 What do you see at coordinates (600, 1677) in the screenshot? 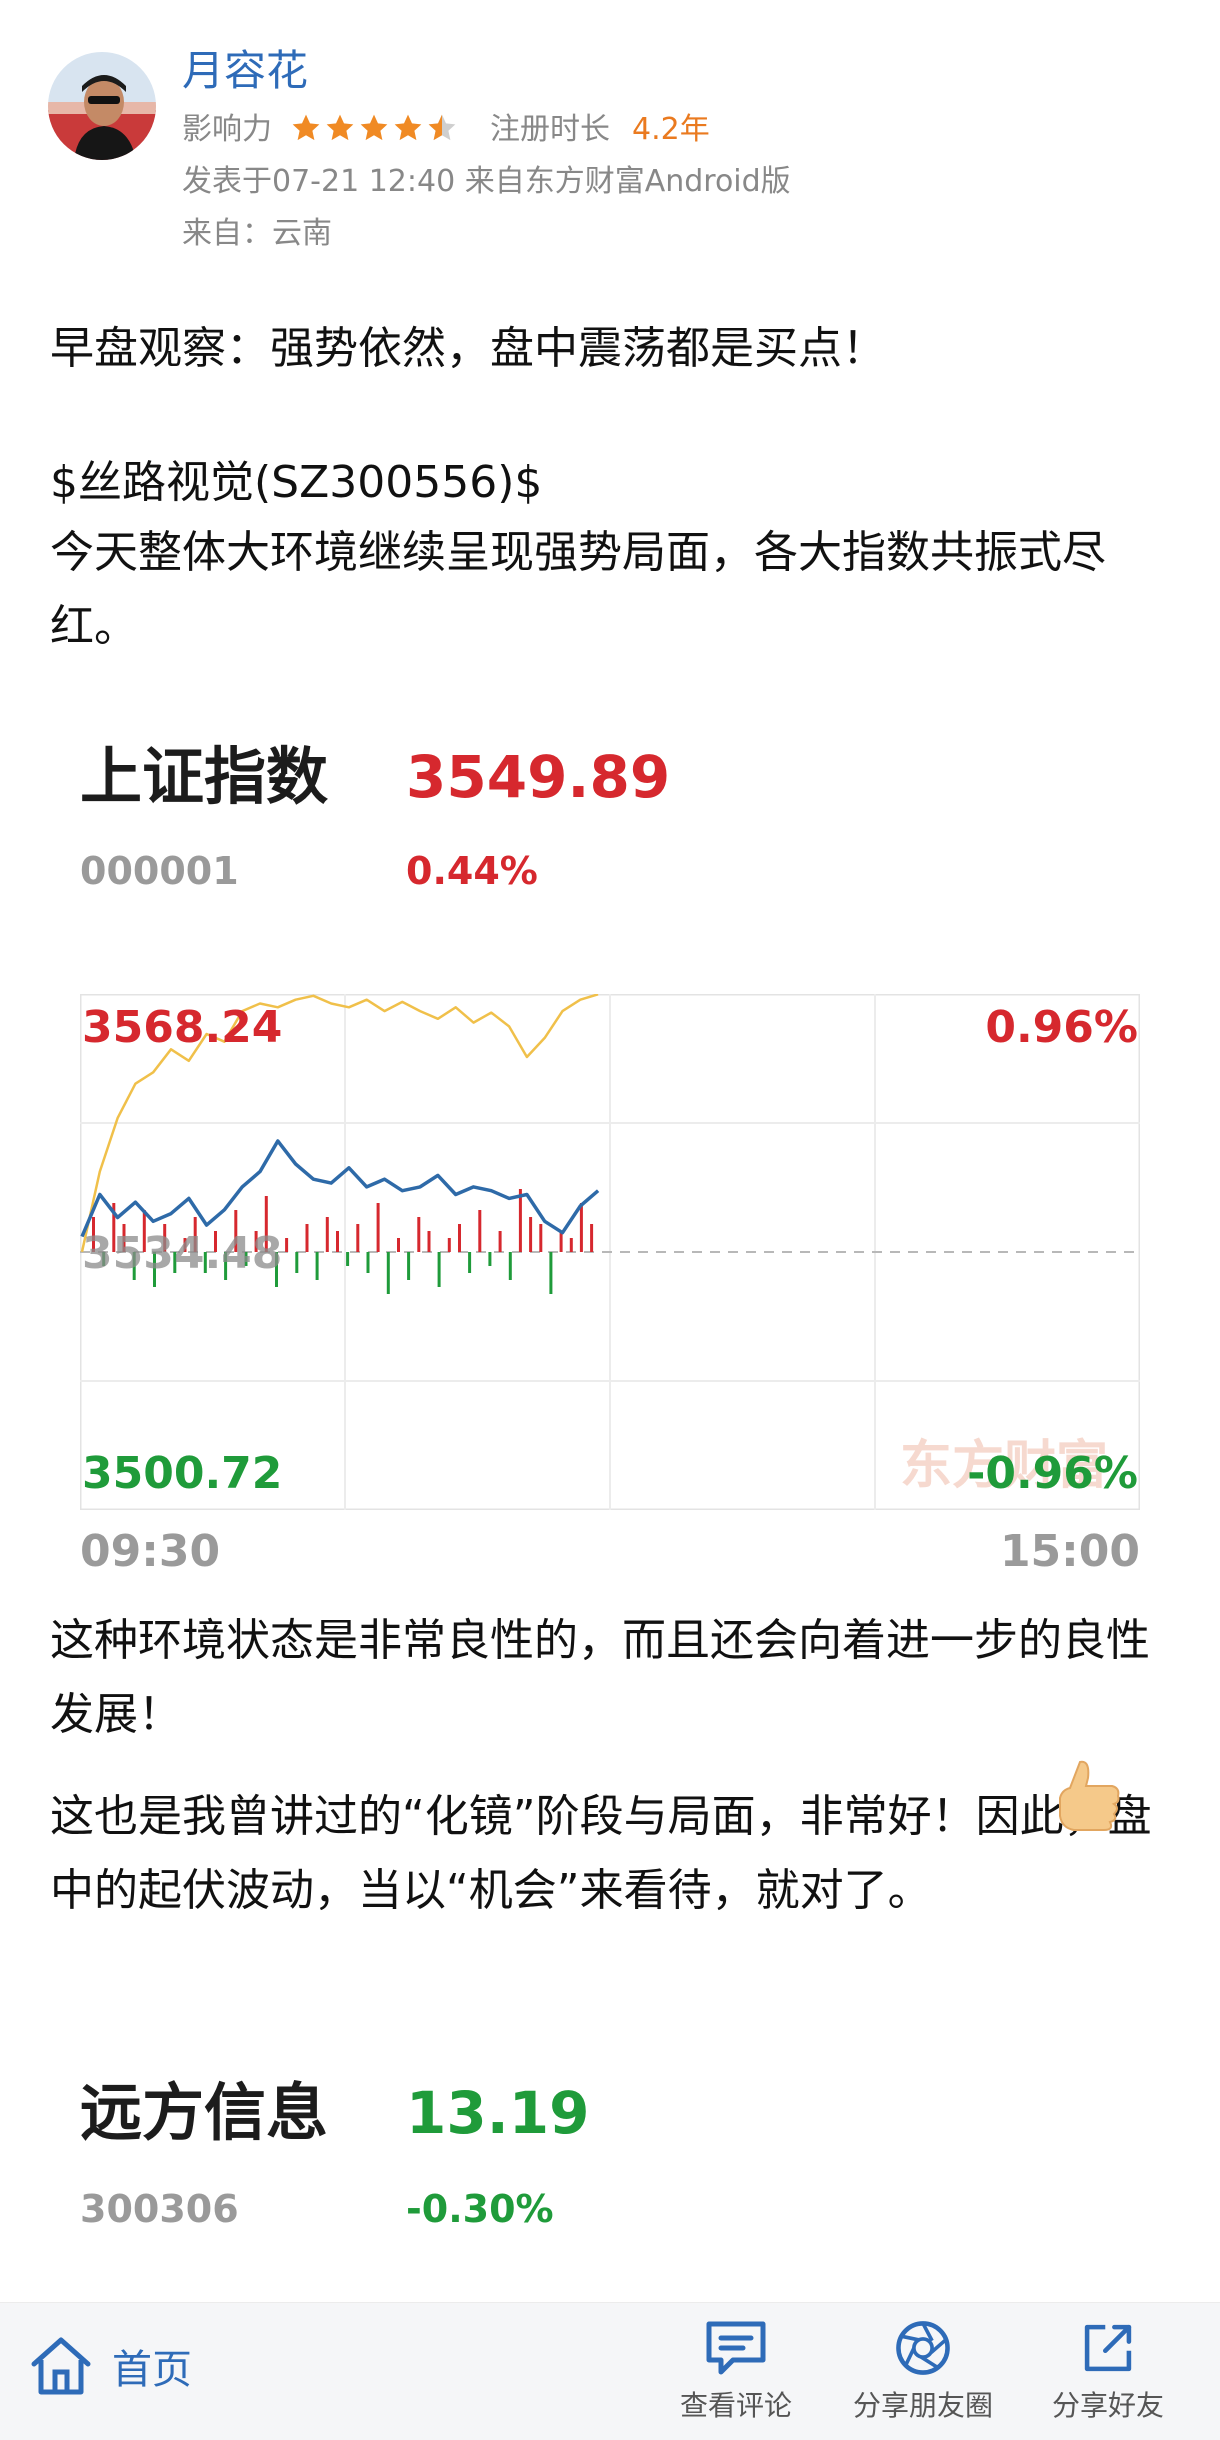
I see `post-paragraph: 这种环境状态是非常良性的，而且还会向着进一步的良性发展！` at bounding box center [600, 1677].